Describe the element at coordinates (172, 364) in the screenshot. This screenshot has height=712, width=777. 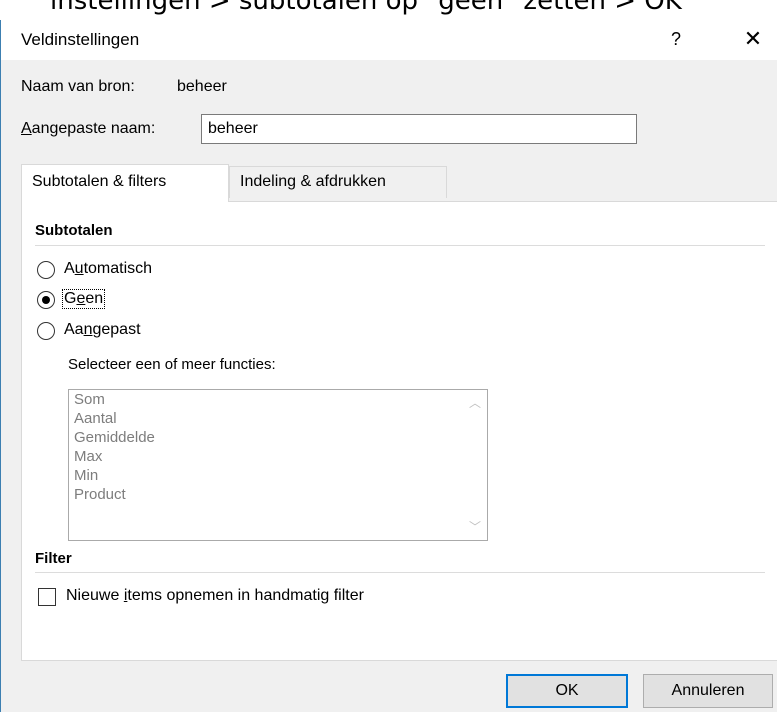
I see `functions-label: Selecteer een of meer functies:` at that location.